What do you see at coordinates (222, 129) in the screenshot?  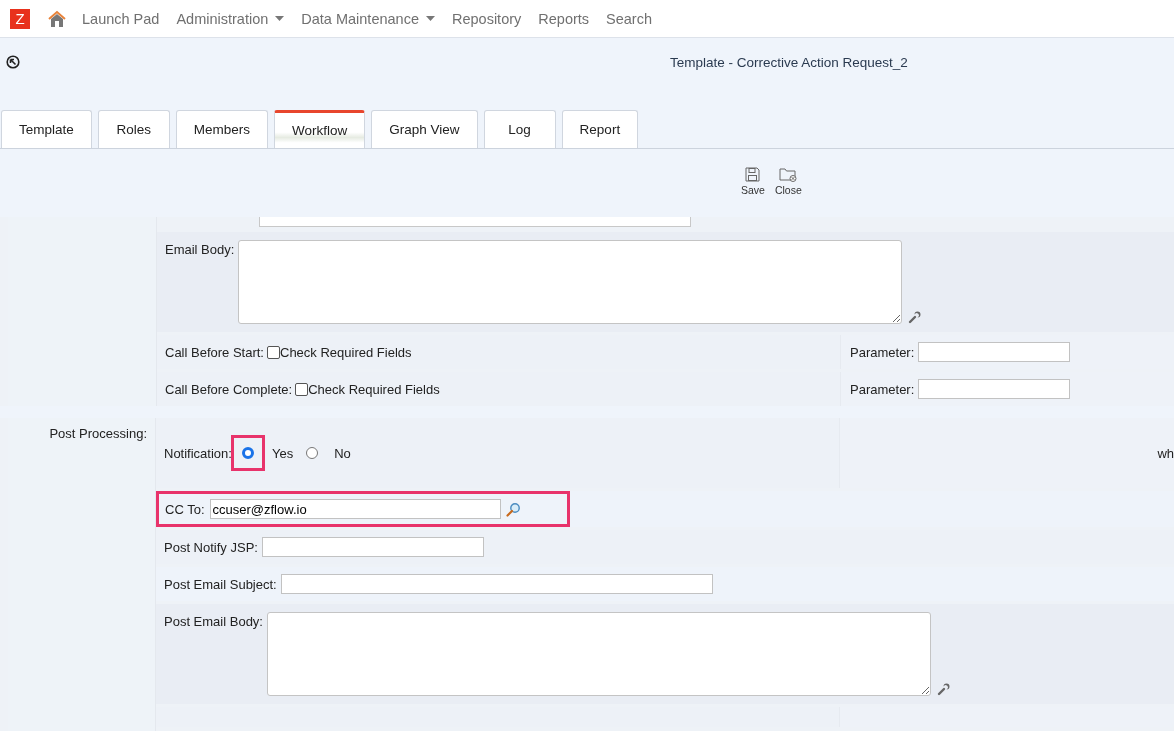 I see `tab: Members` at bounding box center [222, 129].